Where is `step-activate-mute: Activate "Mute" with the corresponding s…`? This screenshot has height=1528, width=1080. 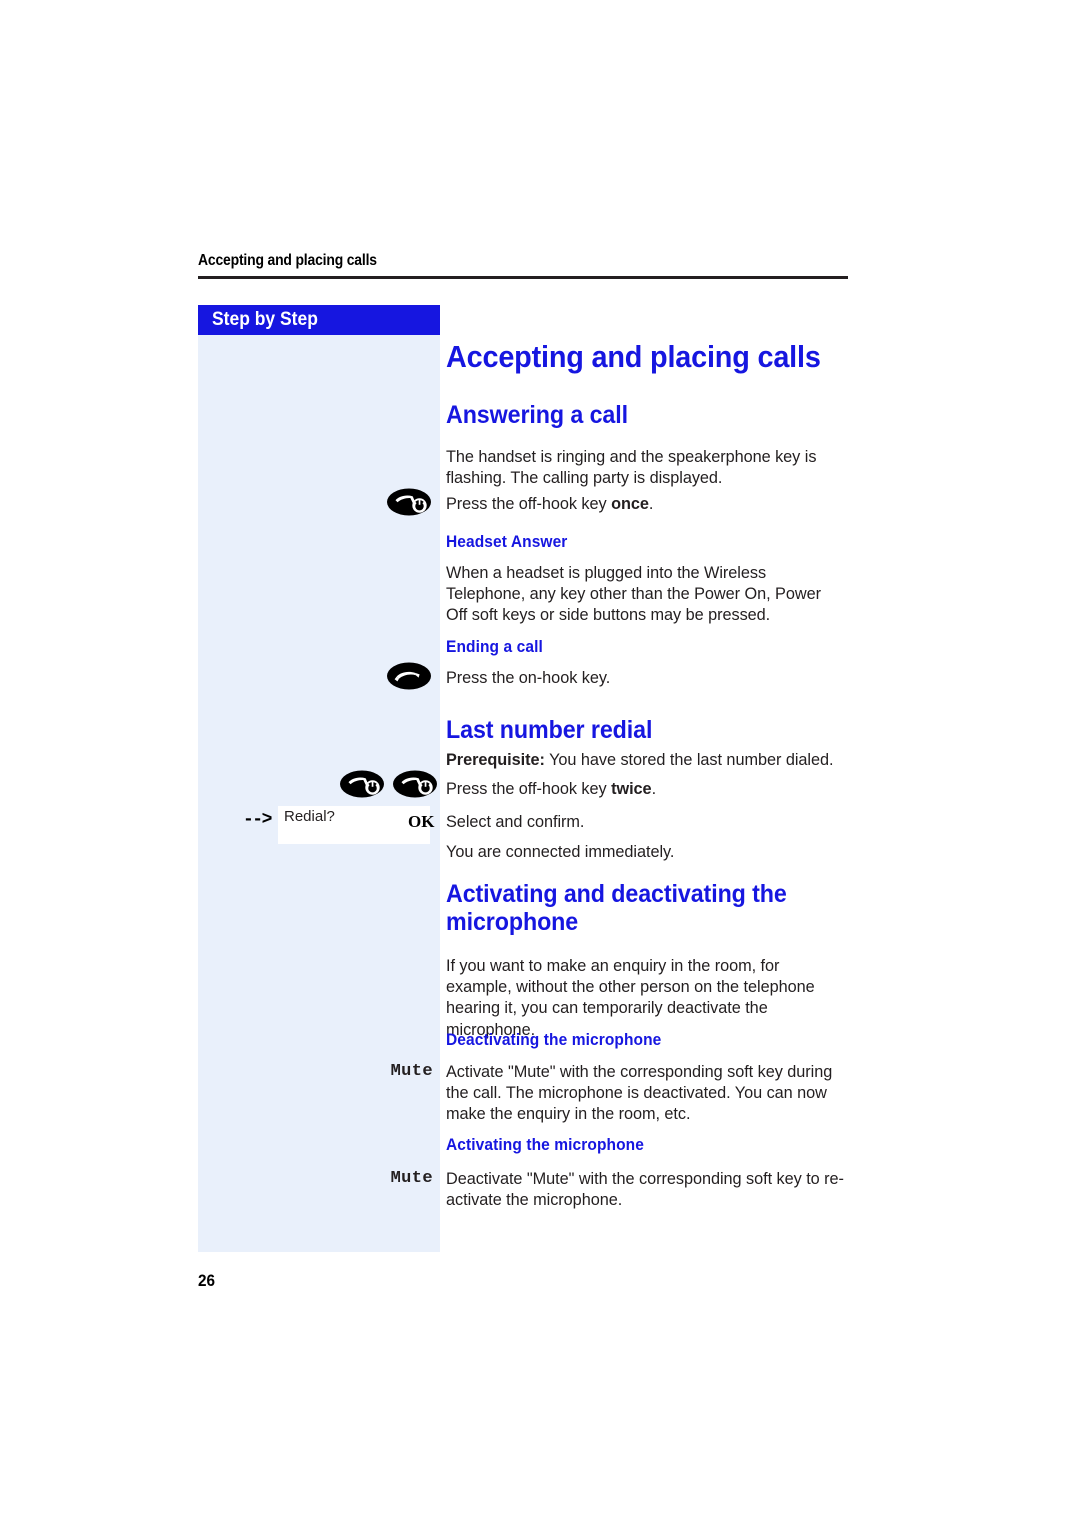
step-activate-mute: Activate "Mute" with the corresponding s… is located at coordinates (639, 1093).